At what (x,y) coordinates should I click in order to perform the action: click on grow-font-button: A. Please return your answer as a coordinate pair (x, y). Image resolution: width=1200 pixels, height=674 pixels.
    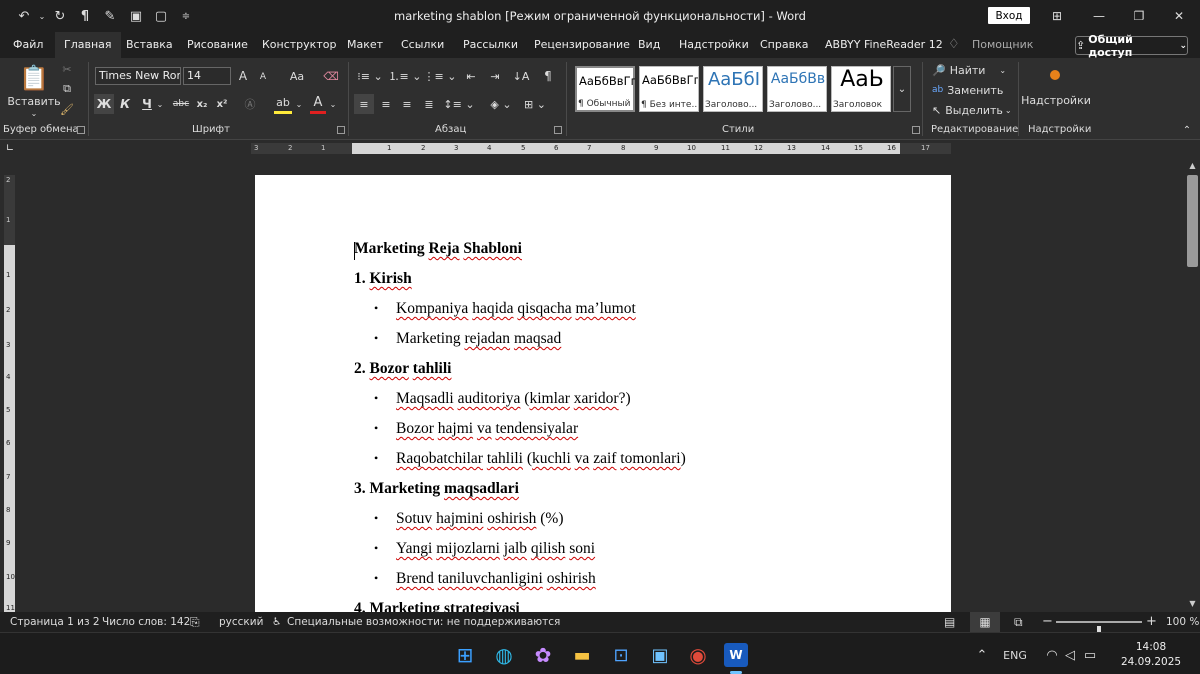
    Looking at the image, I should click on (243, 76).